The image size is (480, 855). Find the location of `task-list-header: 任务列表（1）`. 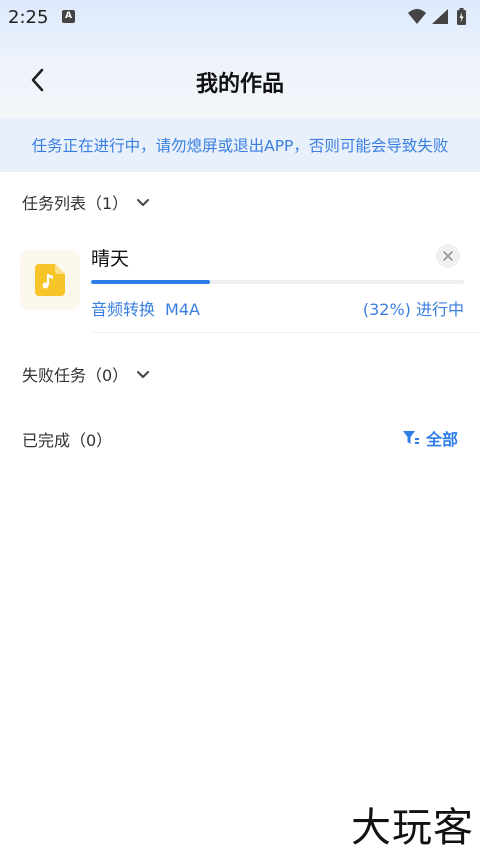

task-list-header: 任务列表（1） is located at coordinates (86, 202).